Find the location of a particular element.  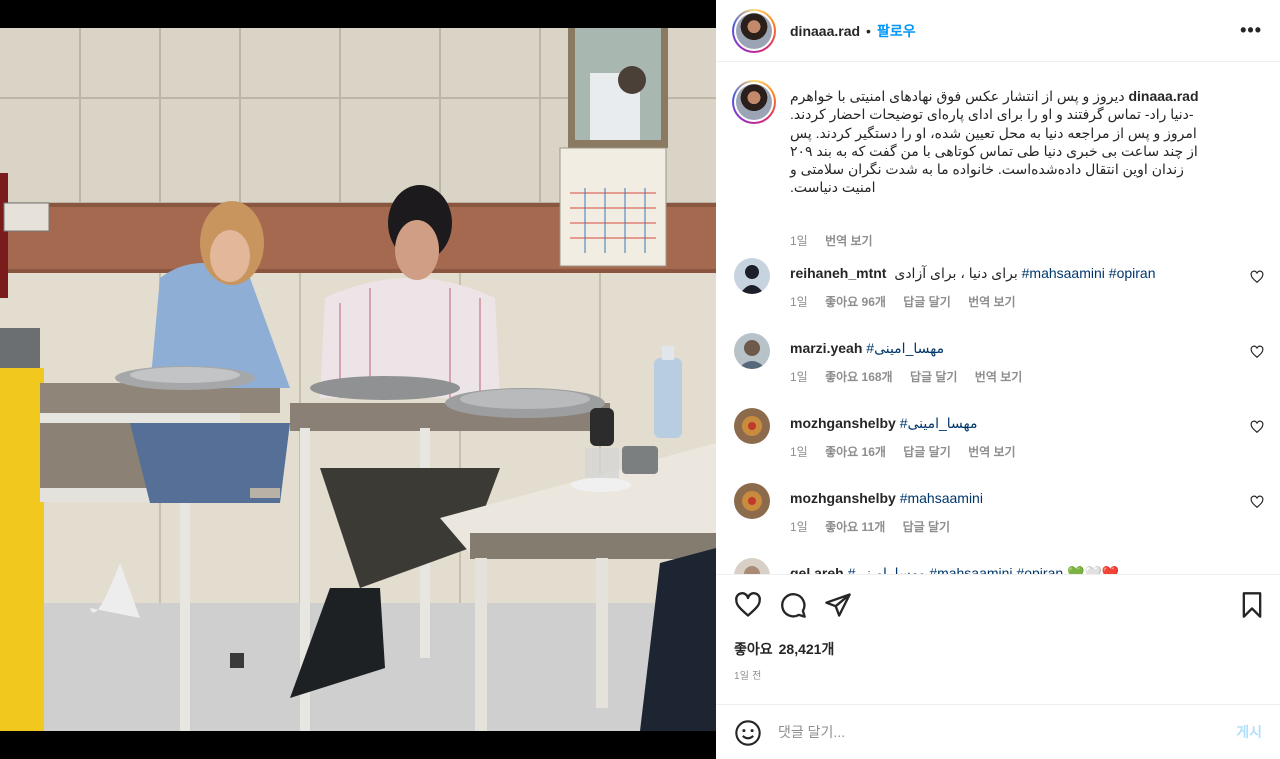

comment-input is located at coordinates (988, 732).